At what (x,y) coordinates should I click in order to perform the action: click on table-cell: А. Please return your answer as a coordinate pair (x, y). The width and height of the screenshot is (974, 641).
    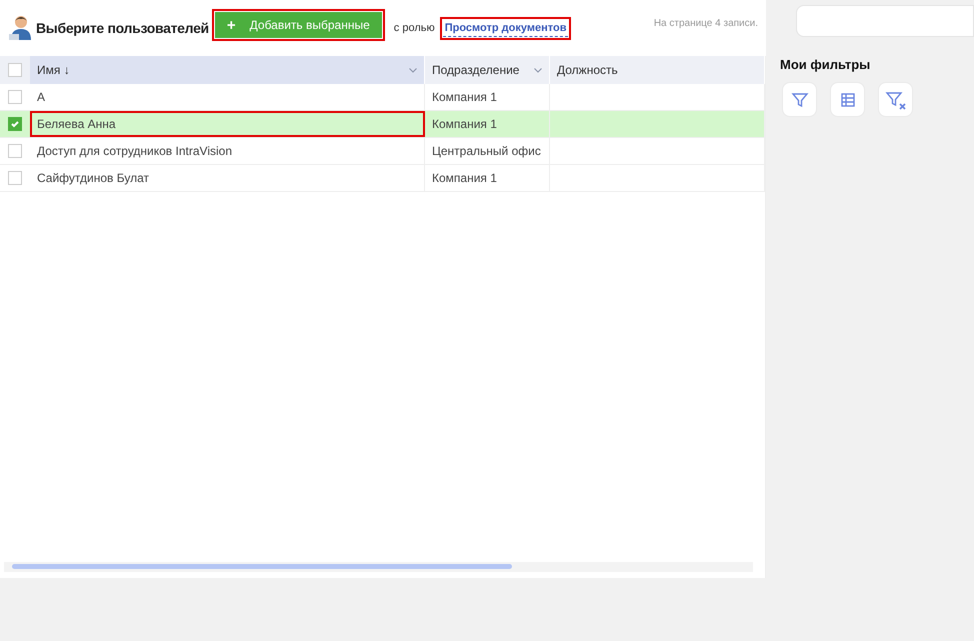
    Looking at the image, I should click on (227, 97).